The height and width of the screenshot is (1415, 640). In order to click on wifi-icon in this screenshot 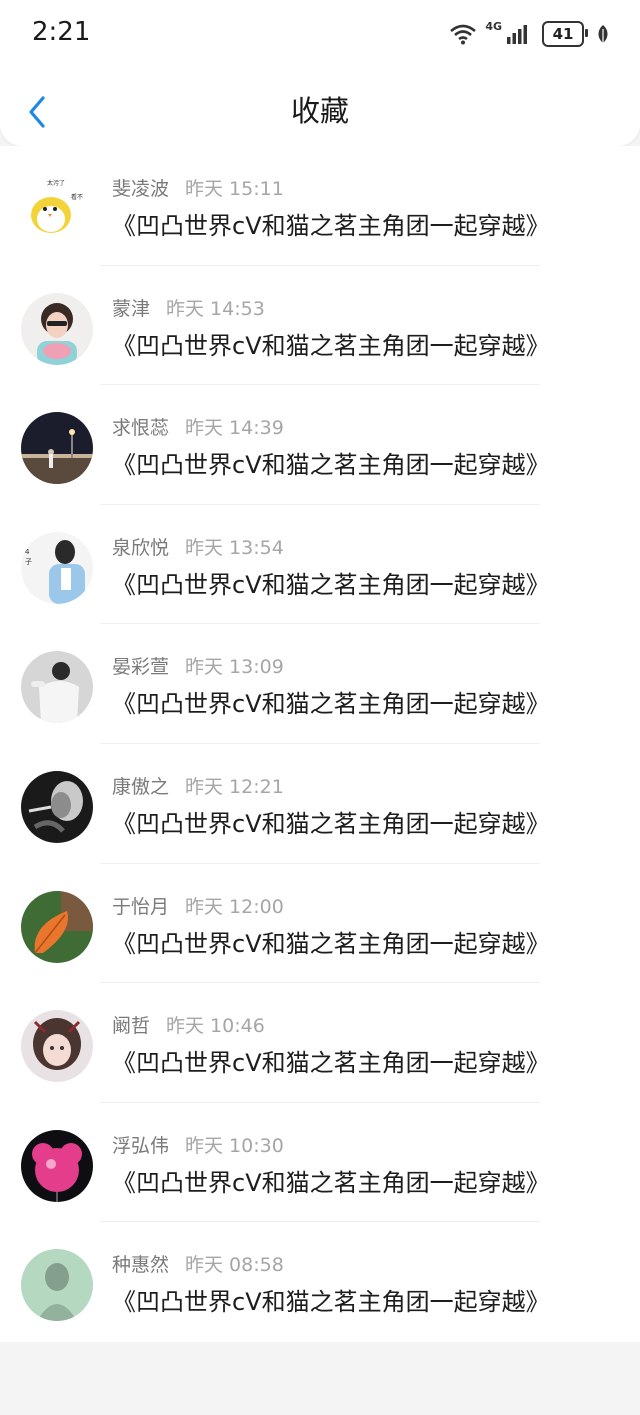, I will do `click(463, 34)`.